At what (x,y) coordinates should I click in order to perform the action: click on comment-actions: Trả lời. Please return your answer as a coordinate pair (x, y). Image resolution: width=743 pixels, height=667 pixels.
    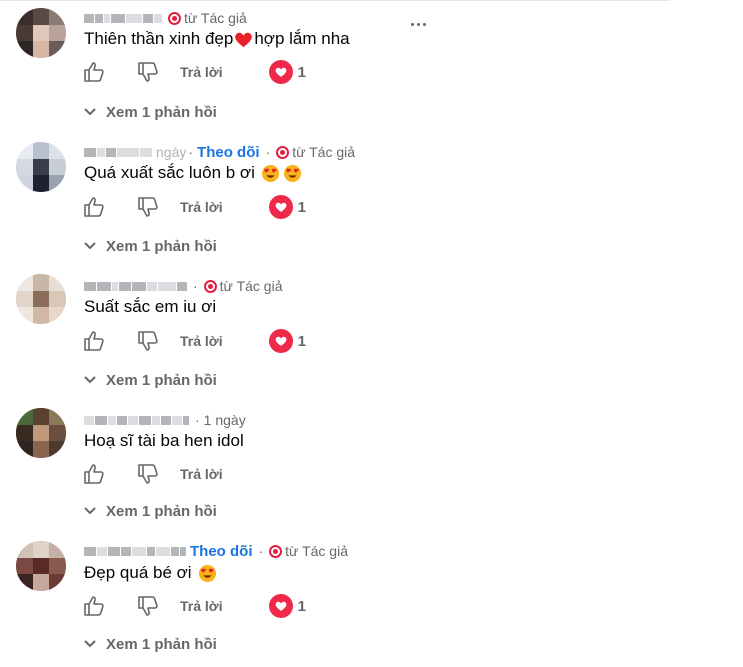
    Looking at the image, I should click on (152, 474).